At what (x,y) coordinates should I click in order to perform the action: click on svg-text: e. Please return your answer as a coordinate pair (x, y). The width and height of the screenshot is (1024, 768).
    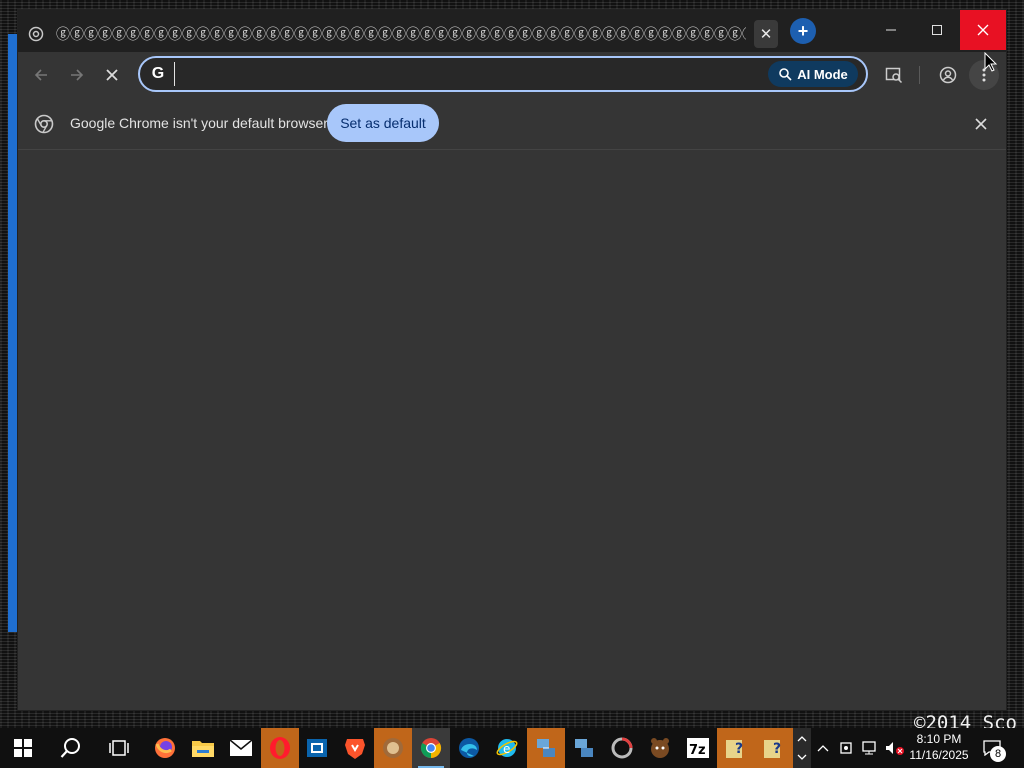
    Looking at the image, I should click on (506, 749).